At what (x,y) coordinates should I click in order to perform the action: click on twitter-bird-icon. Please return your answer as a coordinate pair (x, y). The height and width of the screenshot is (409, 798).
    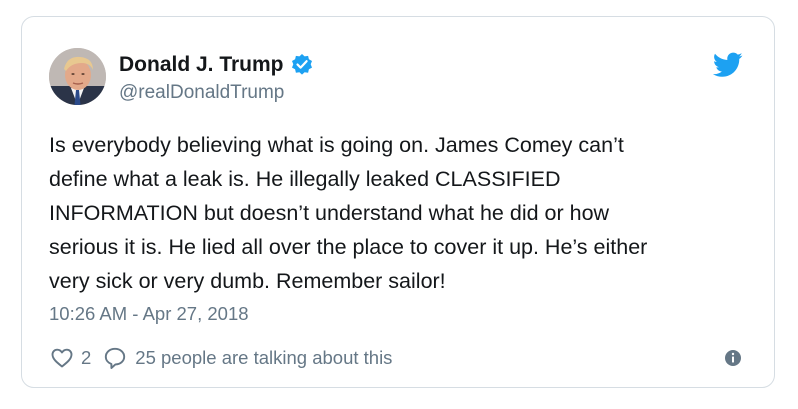
    Looking at the image, I should click on (727, 65).